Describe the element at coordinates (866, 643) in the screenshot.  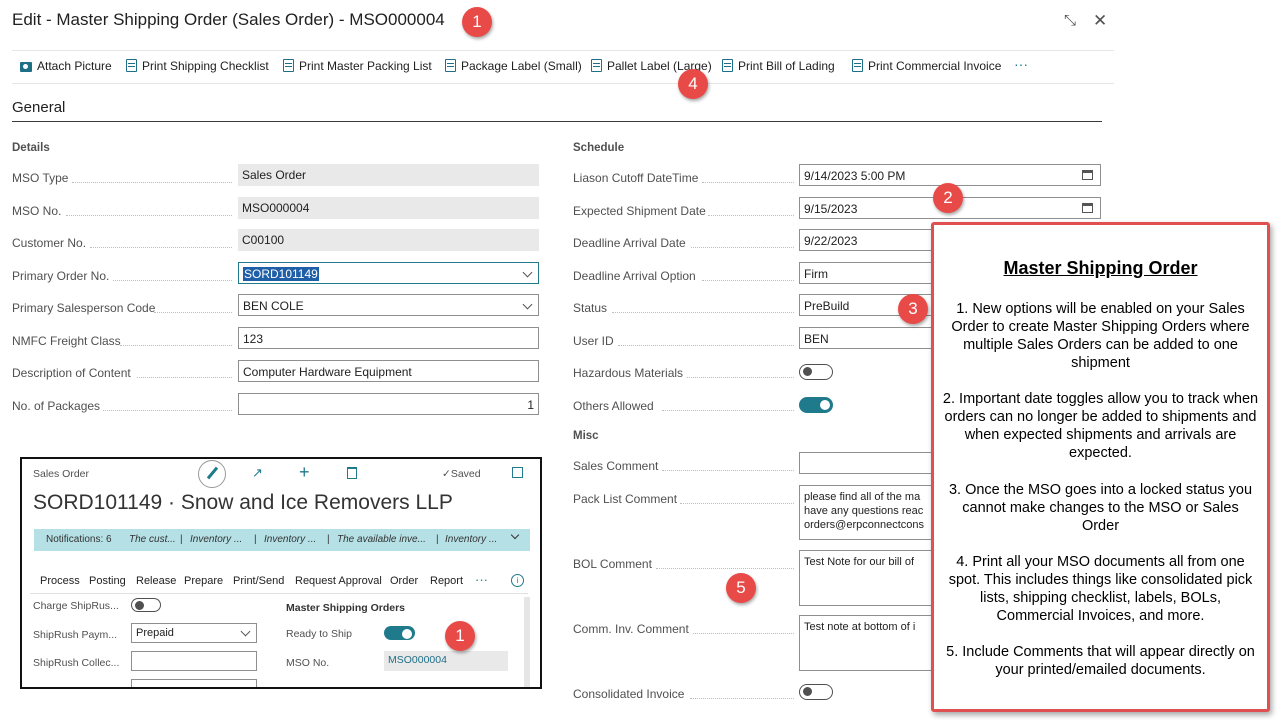
I see `comm-inv-comment-field: Test note at bottom of i` at that location.